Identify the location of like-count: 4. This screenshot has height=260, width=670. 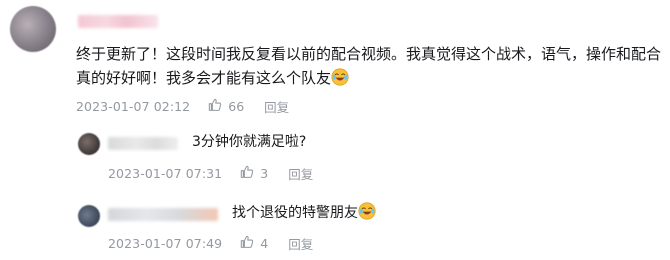
(264, 243).